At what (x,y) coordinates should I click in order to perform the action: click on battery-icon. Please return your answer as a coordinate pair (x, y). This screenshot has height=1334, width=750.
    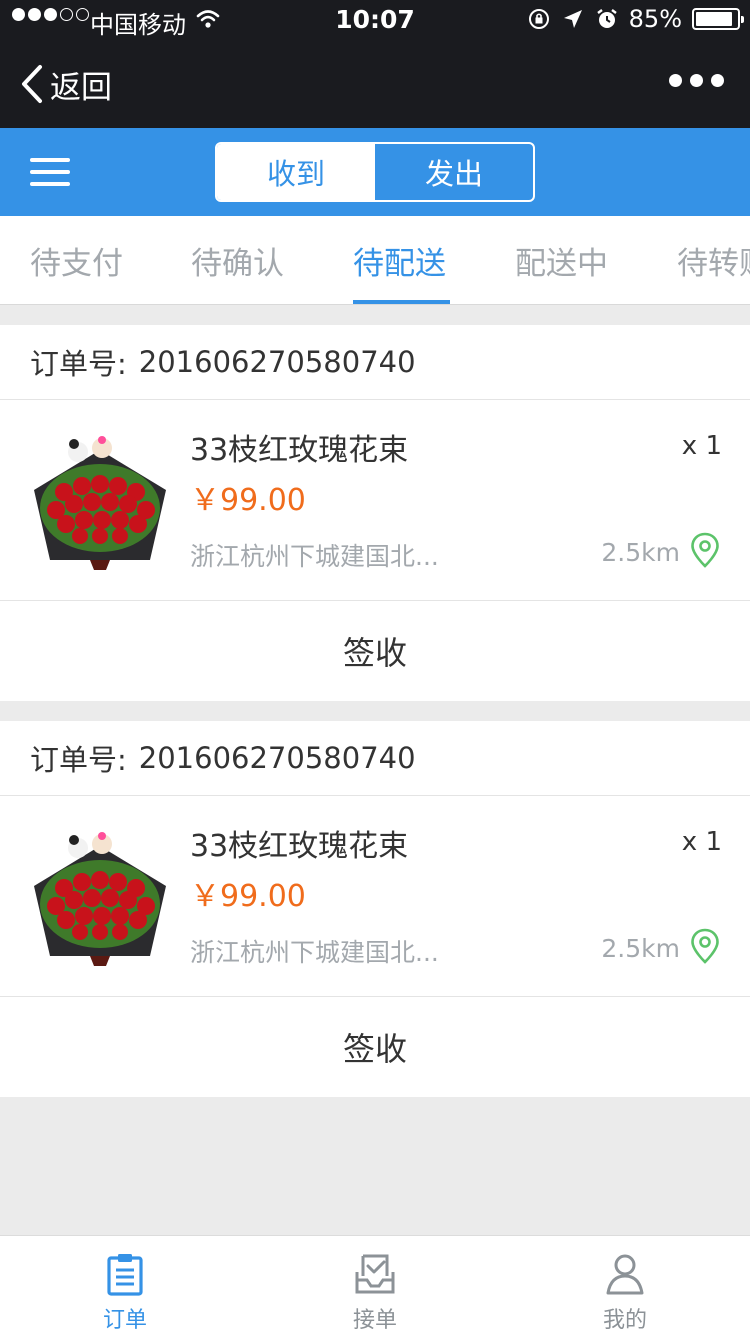
    Looking at the image, I should click on (718, 19).